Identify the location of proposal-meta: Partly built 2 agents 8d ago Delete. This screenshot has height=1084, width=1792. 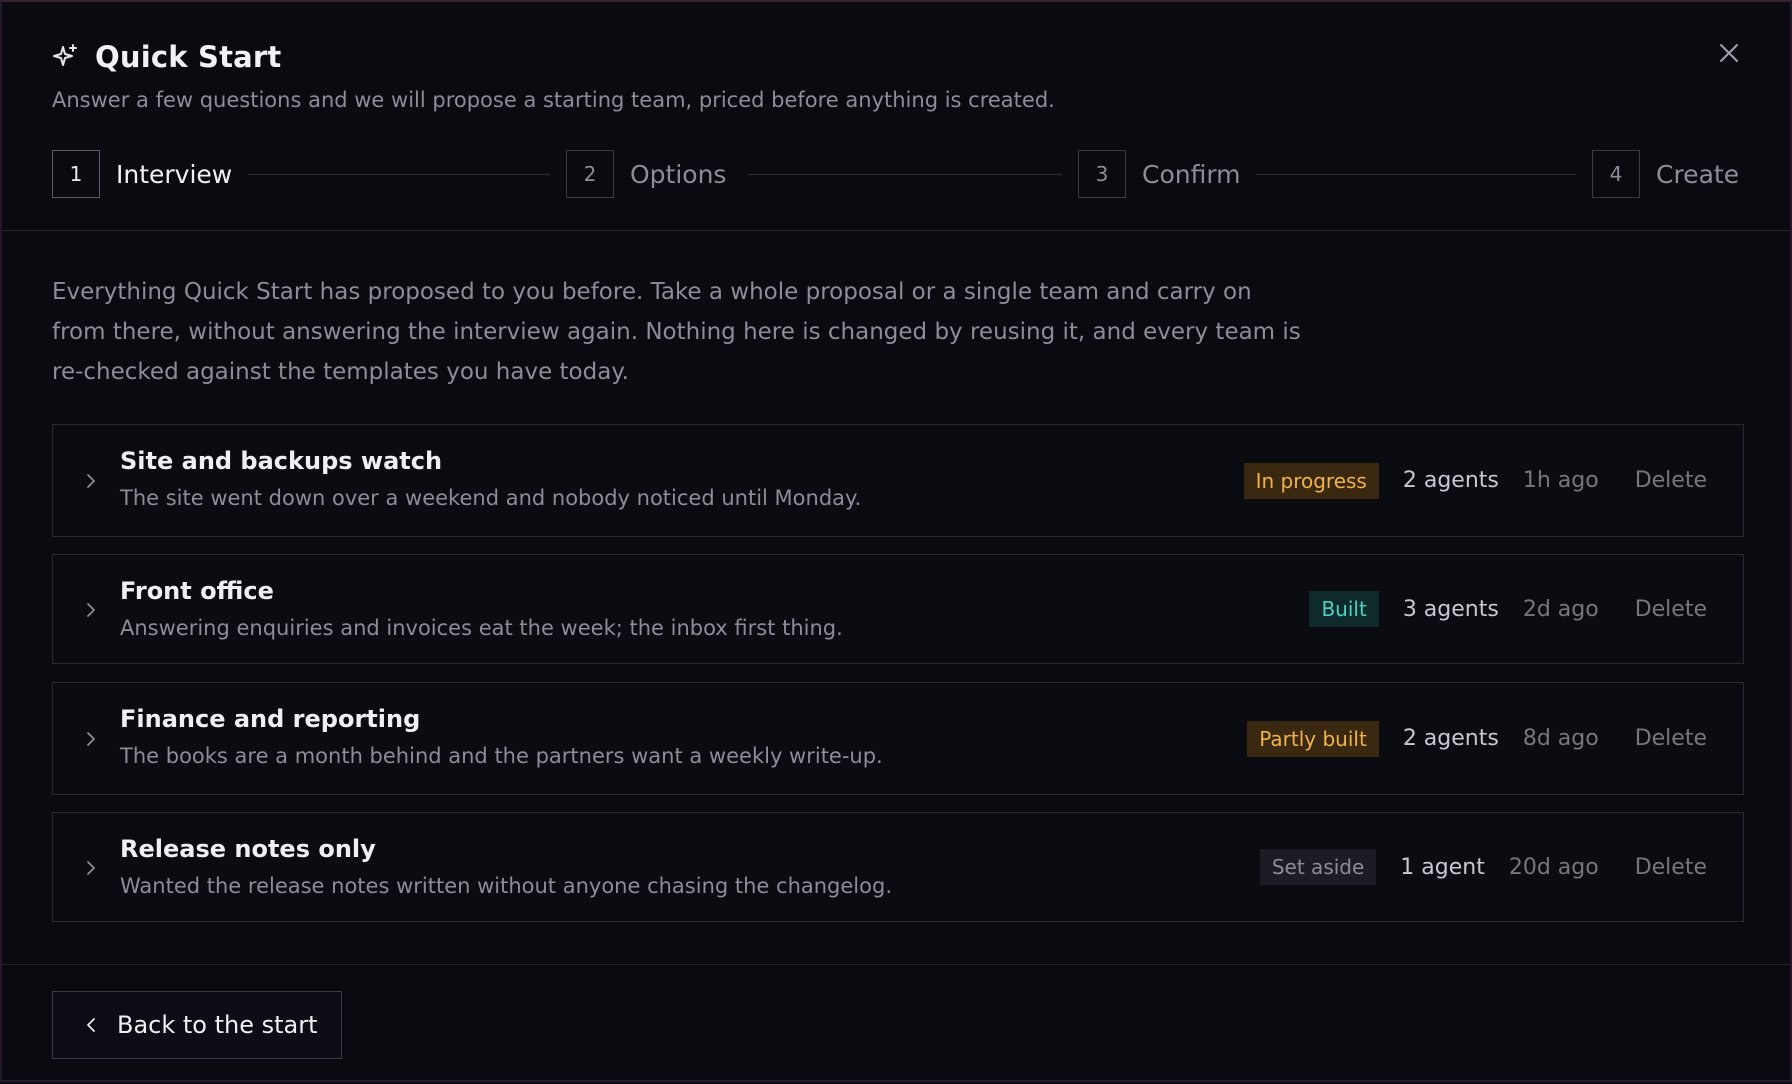
(1495, 738).